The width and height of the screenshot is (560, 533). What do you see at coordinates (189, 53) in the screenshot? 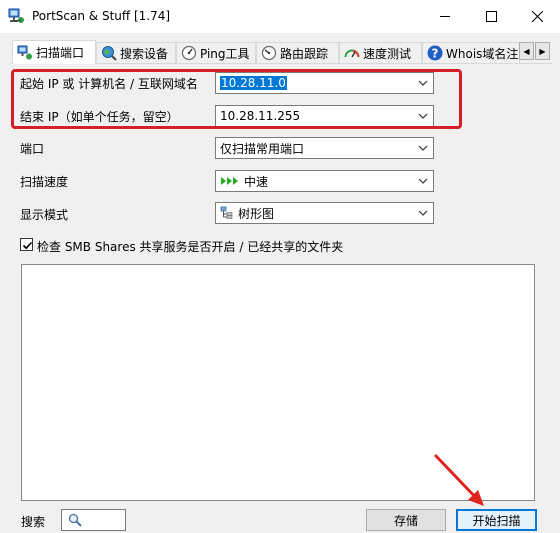
I see `ping-gauge-icon` at bounding box center [189, 53].